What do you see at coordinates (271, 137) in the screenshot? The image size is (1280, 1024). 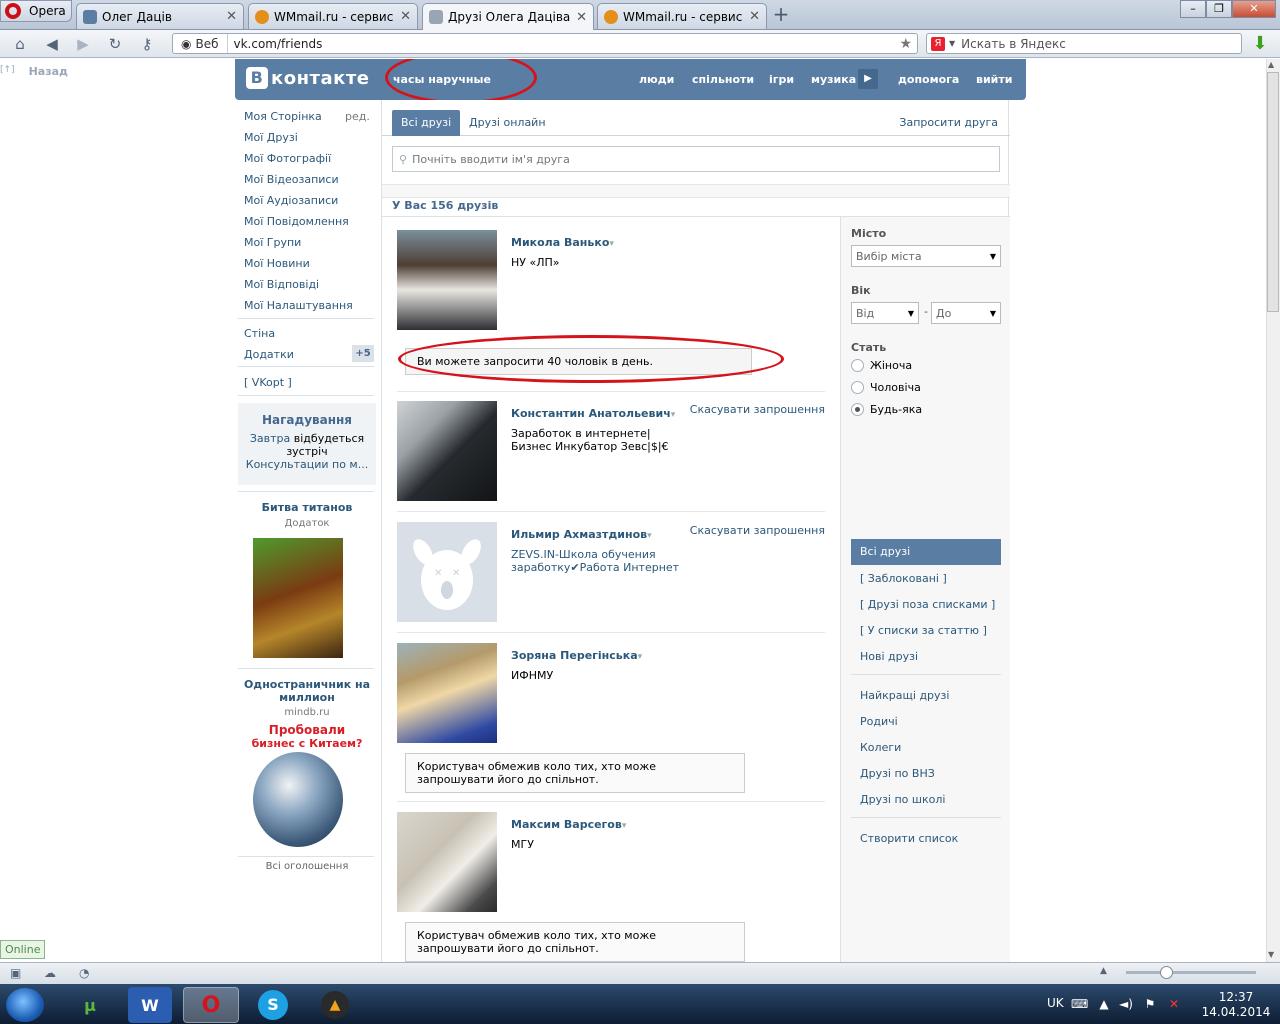 I see `menu-my-friends: Мої Друзі` at bounding box center [271, 137].